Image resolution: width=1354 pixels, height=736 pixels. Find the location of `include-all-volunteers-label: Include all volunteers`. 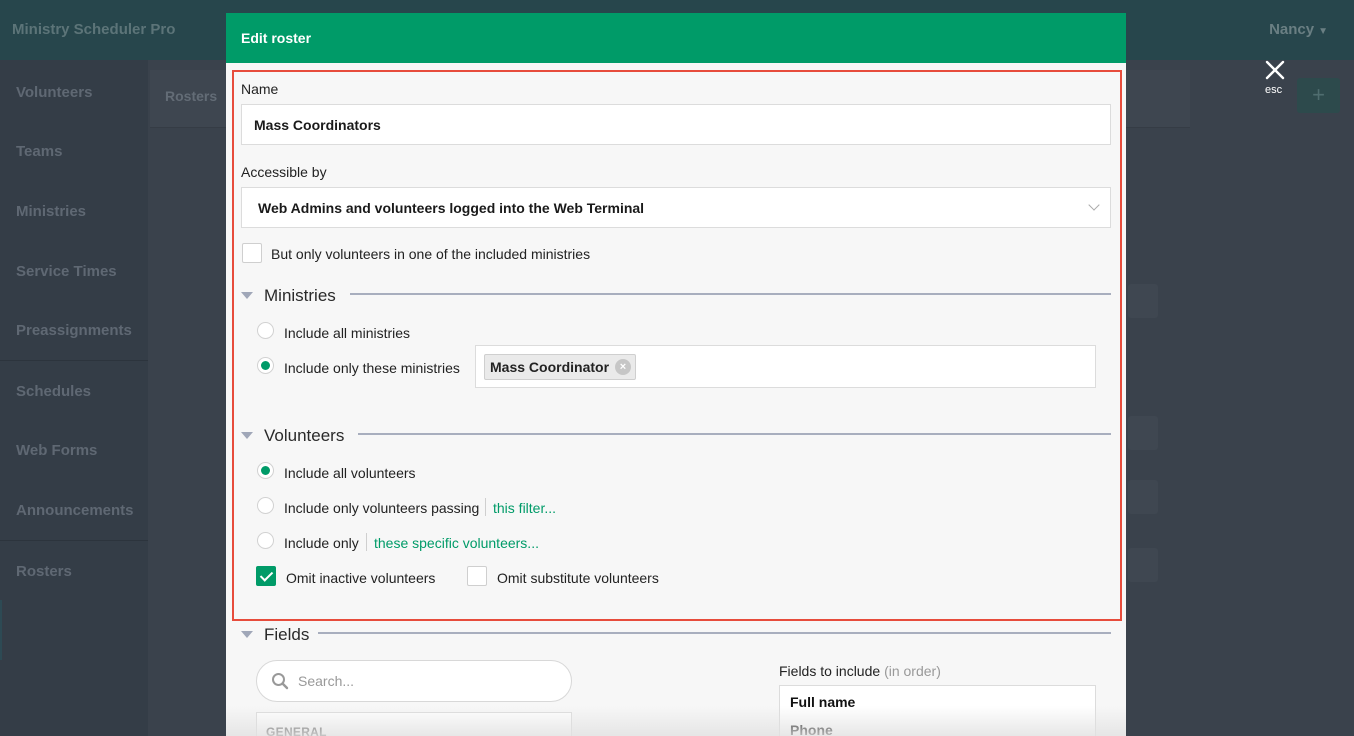

include-all-volunteers-label: Include all volunteers is located at coordinates (350, 473).